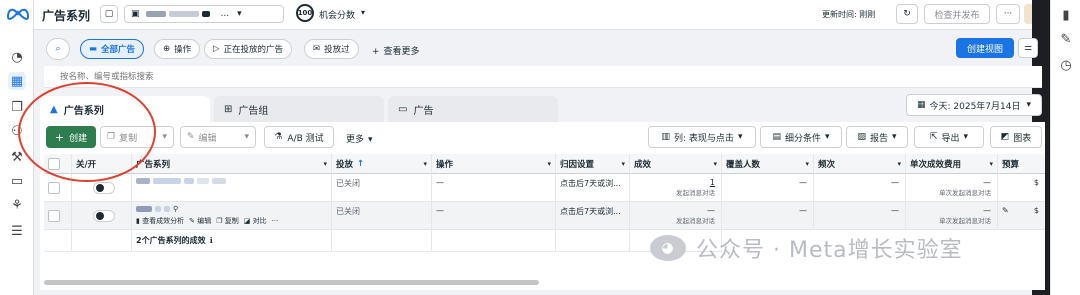  Describe the element at coordinates (160, 221) in the screenshot. I see `row-action-view-analysis: ▮ 查看成效分析` at that location.